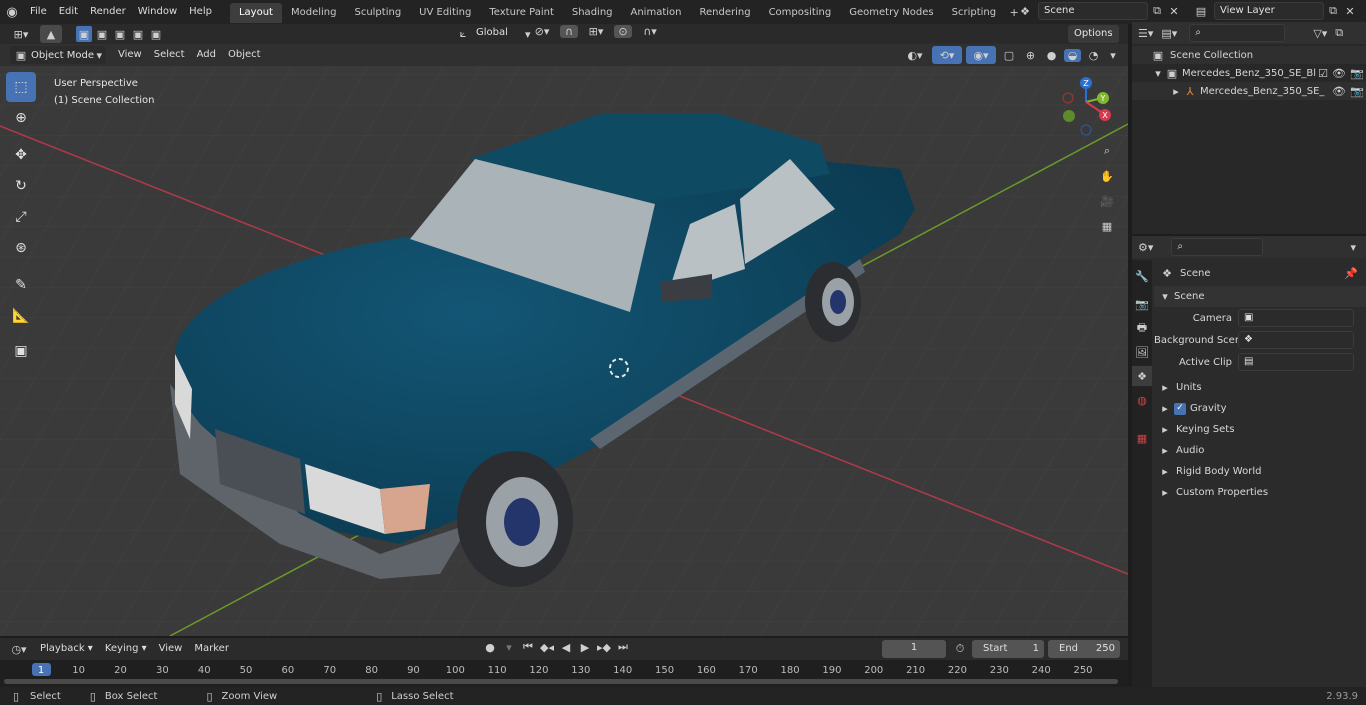  I want to click on overlay-toggle-icon: ◉▾, so click(981, 55).